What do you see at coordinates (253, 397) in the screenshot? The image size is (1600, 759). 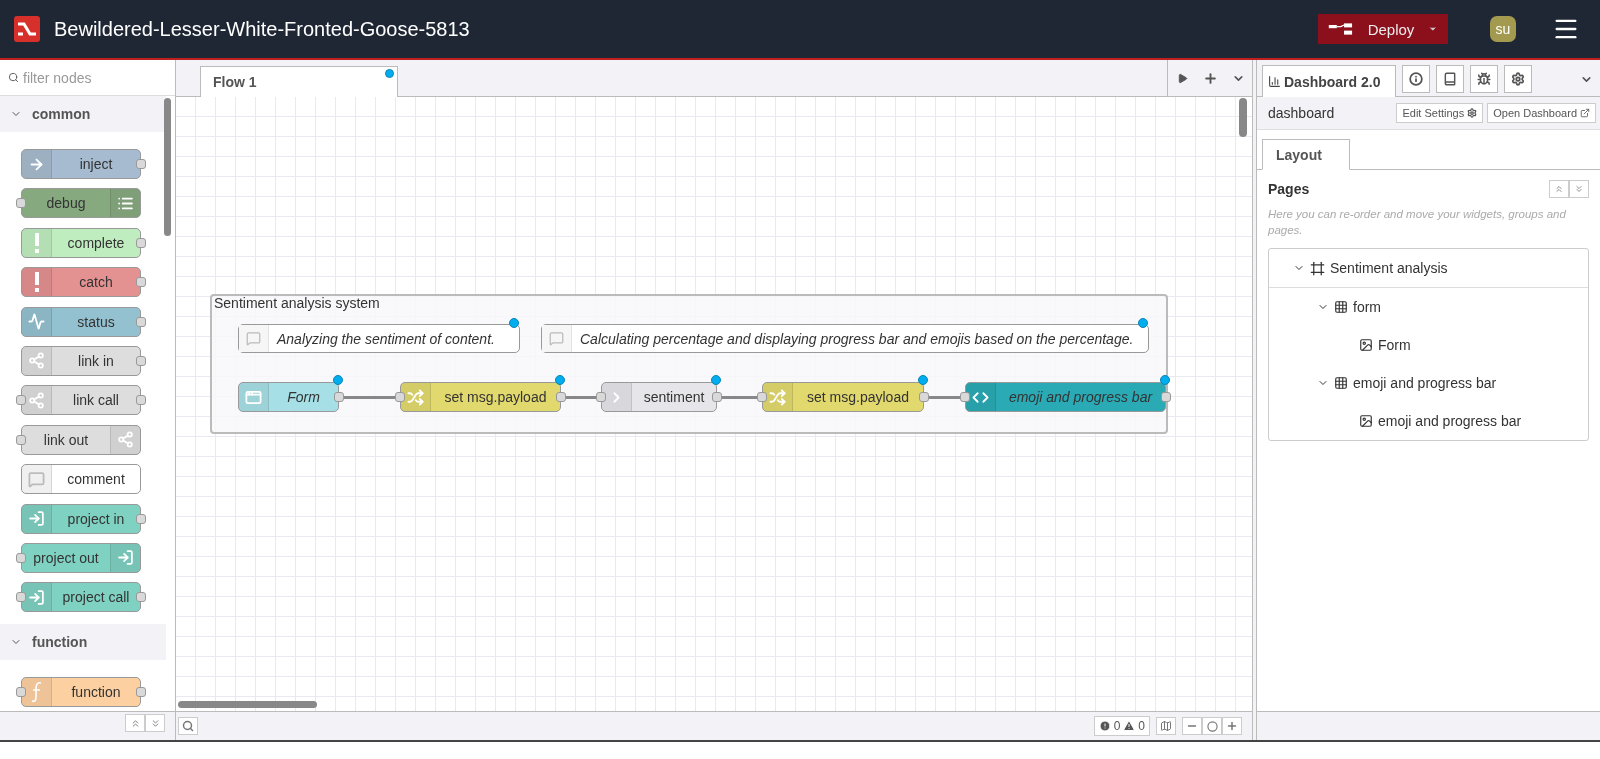 I see `form-icon` at bounding box center [253, 397].